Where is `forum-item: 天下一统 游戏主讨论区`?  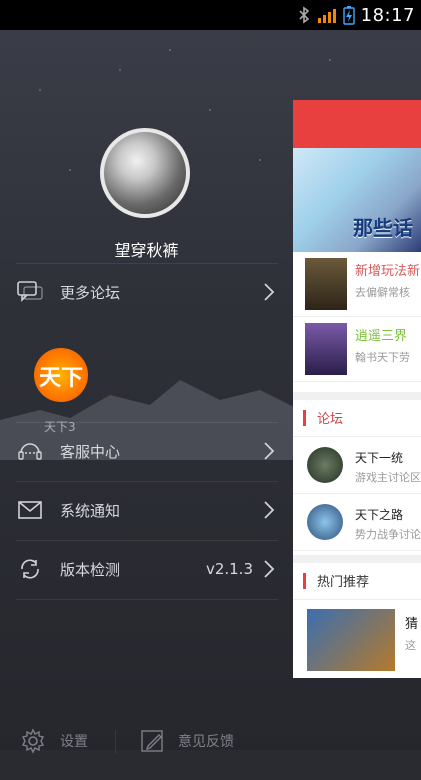
forum-item: 天下一统 游戏主讨论区 is located at coordinates (357, 465).